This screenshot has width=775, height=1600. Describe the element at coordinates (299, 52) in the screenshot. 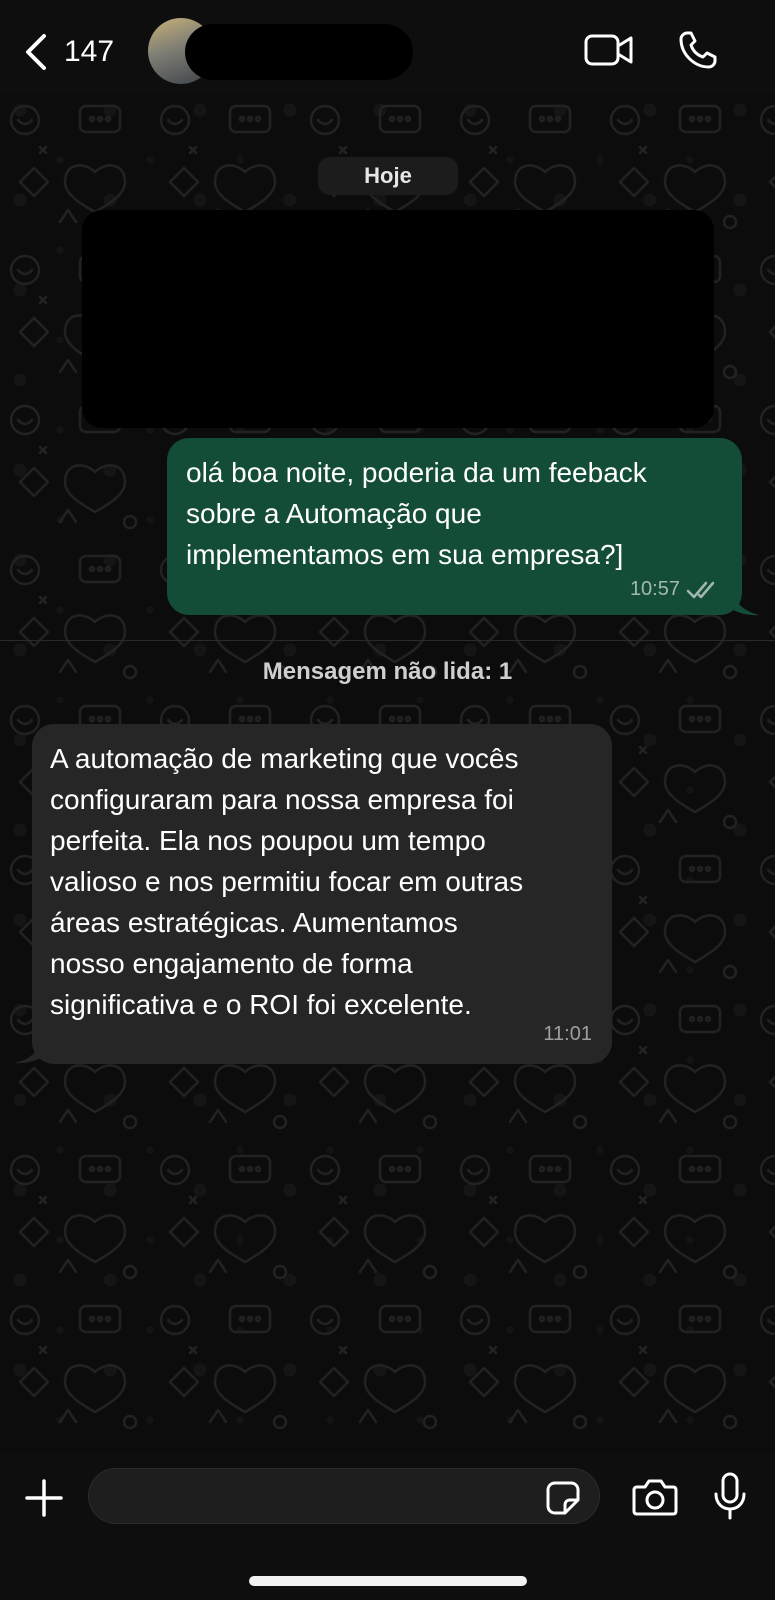

I see `contact-name` at that location.